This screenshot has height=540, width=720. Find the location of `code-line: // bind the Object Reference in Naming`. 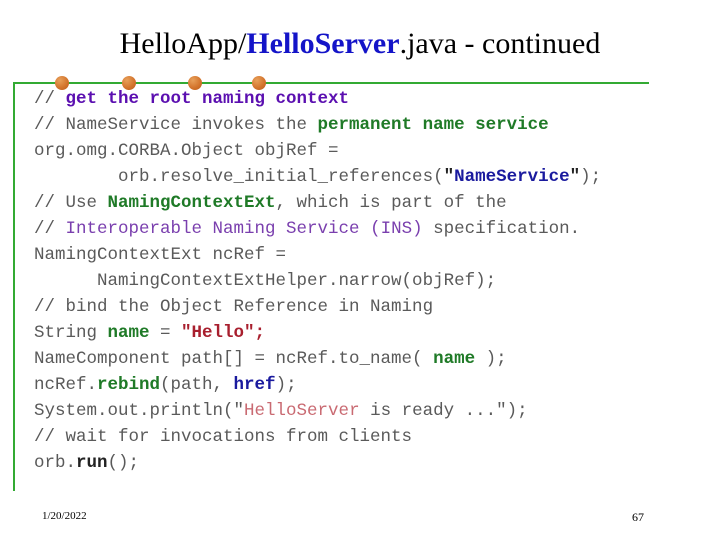

code-line: // bind the Object Reference in Naming is located at coordinates (369, 307).